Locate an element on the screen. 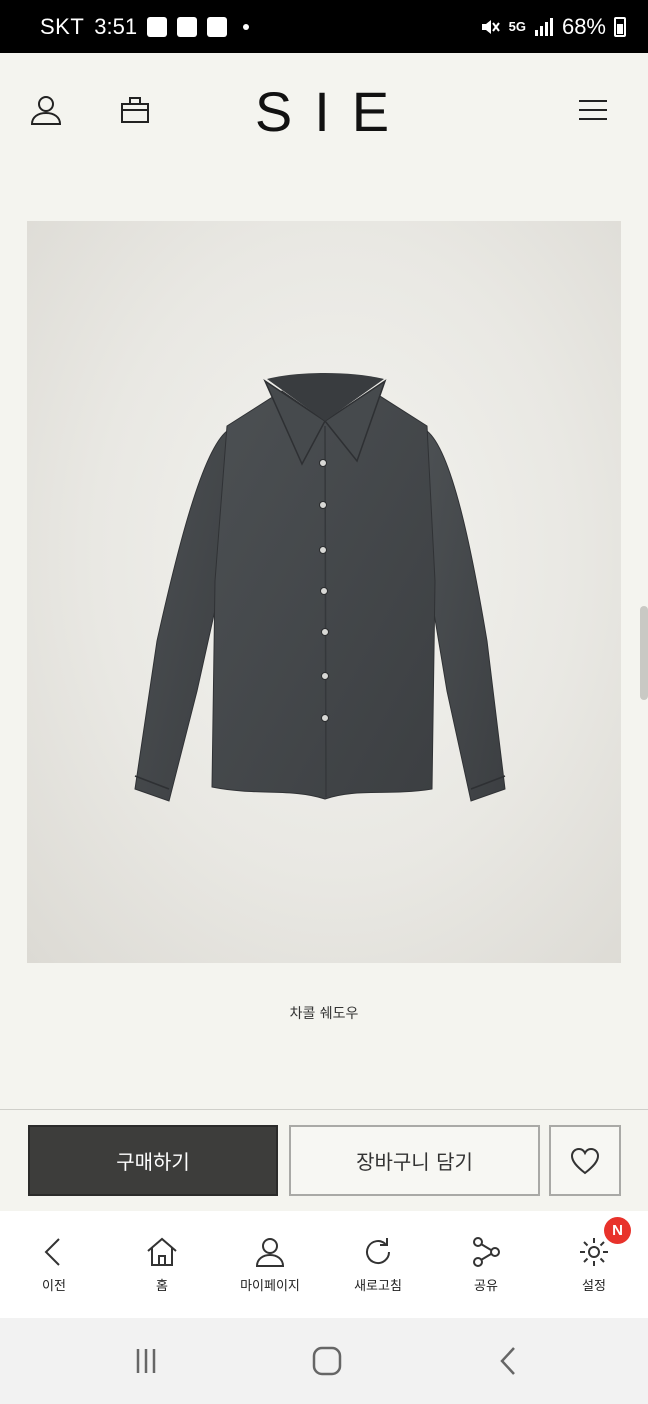 The width and height of the screenshot is (648, 1404). home-button-icon is located at coordinates (327, 1361).